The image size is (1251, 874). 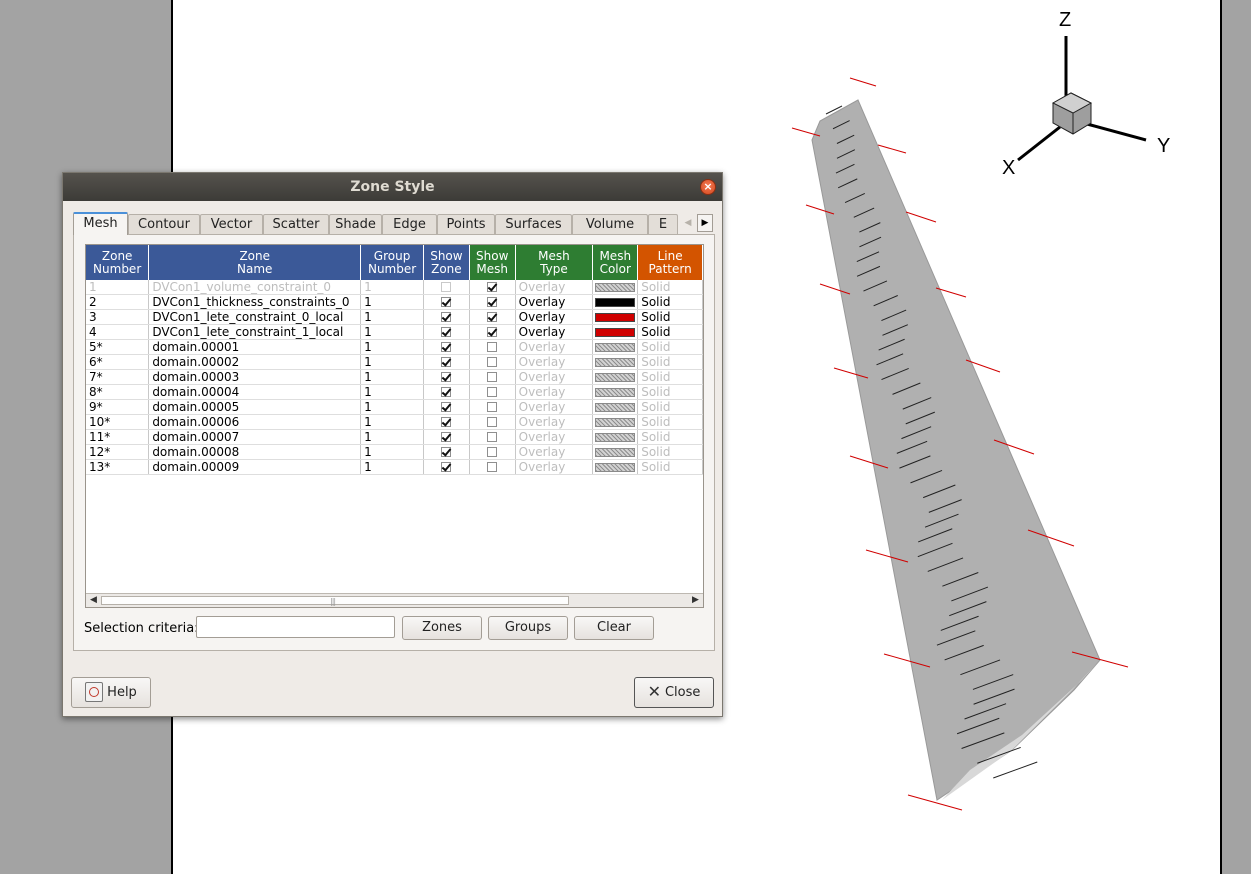 What do you see at coordinates (118, 332) in the screenshot?
I see `zone-number-cell: 4` at bounding box center [118, 332].